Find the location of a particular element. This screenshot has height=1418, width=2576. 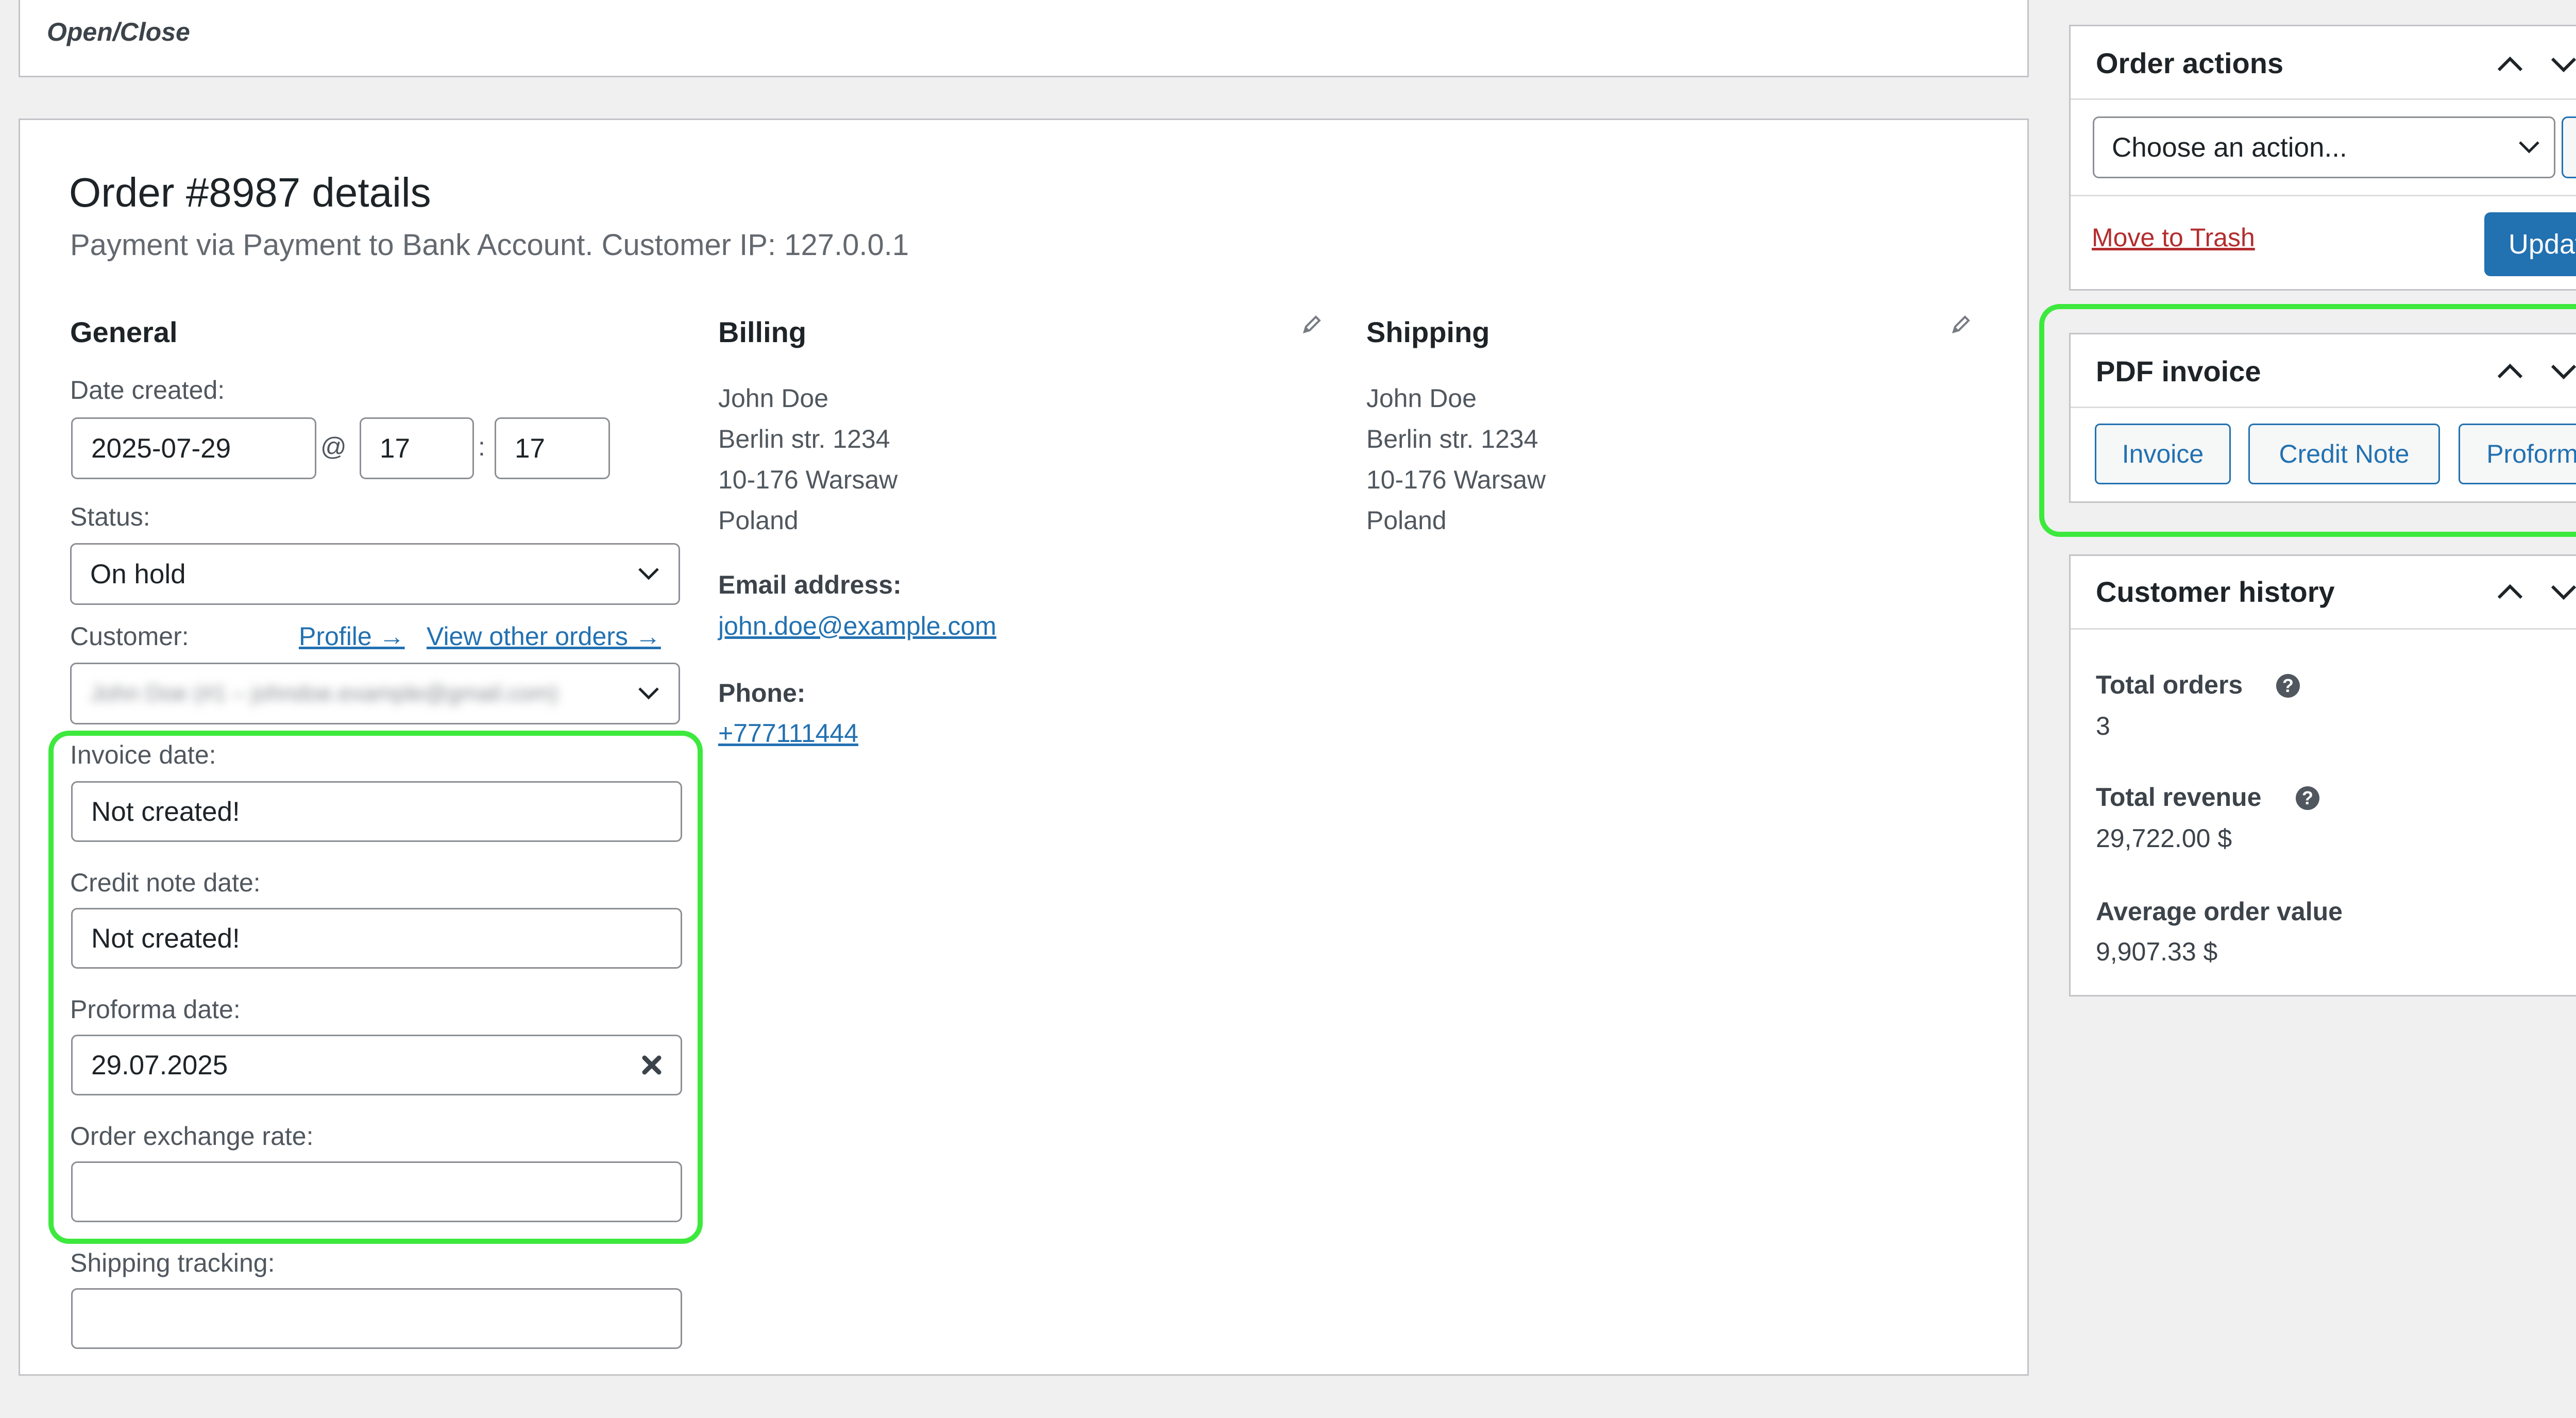

move-to-trash-link: Move to Trash is located at coordinates (2173, 237).